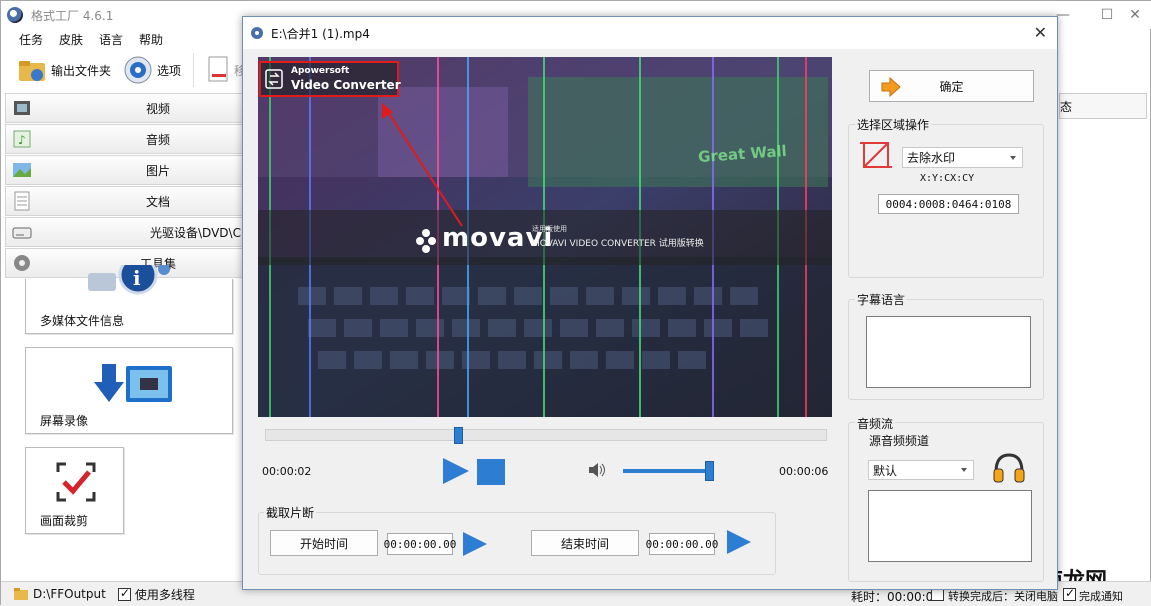 This screenshot has height=606, width=1151. I want to click on audio-track-list, so click(950, 526).